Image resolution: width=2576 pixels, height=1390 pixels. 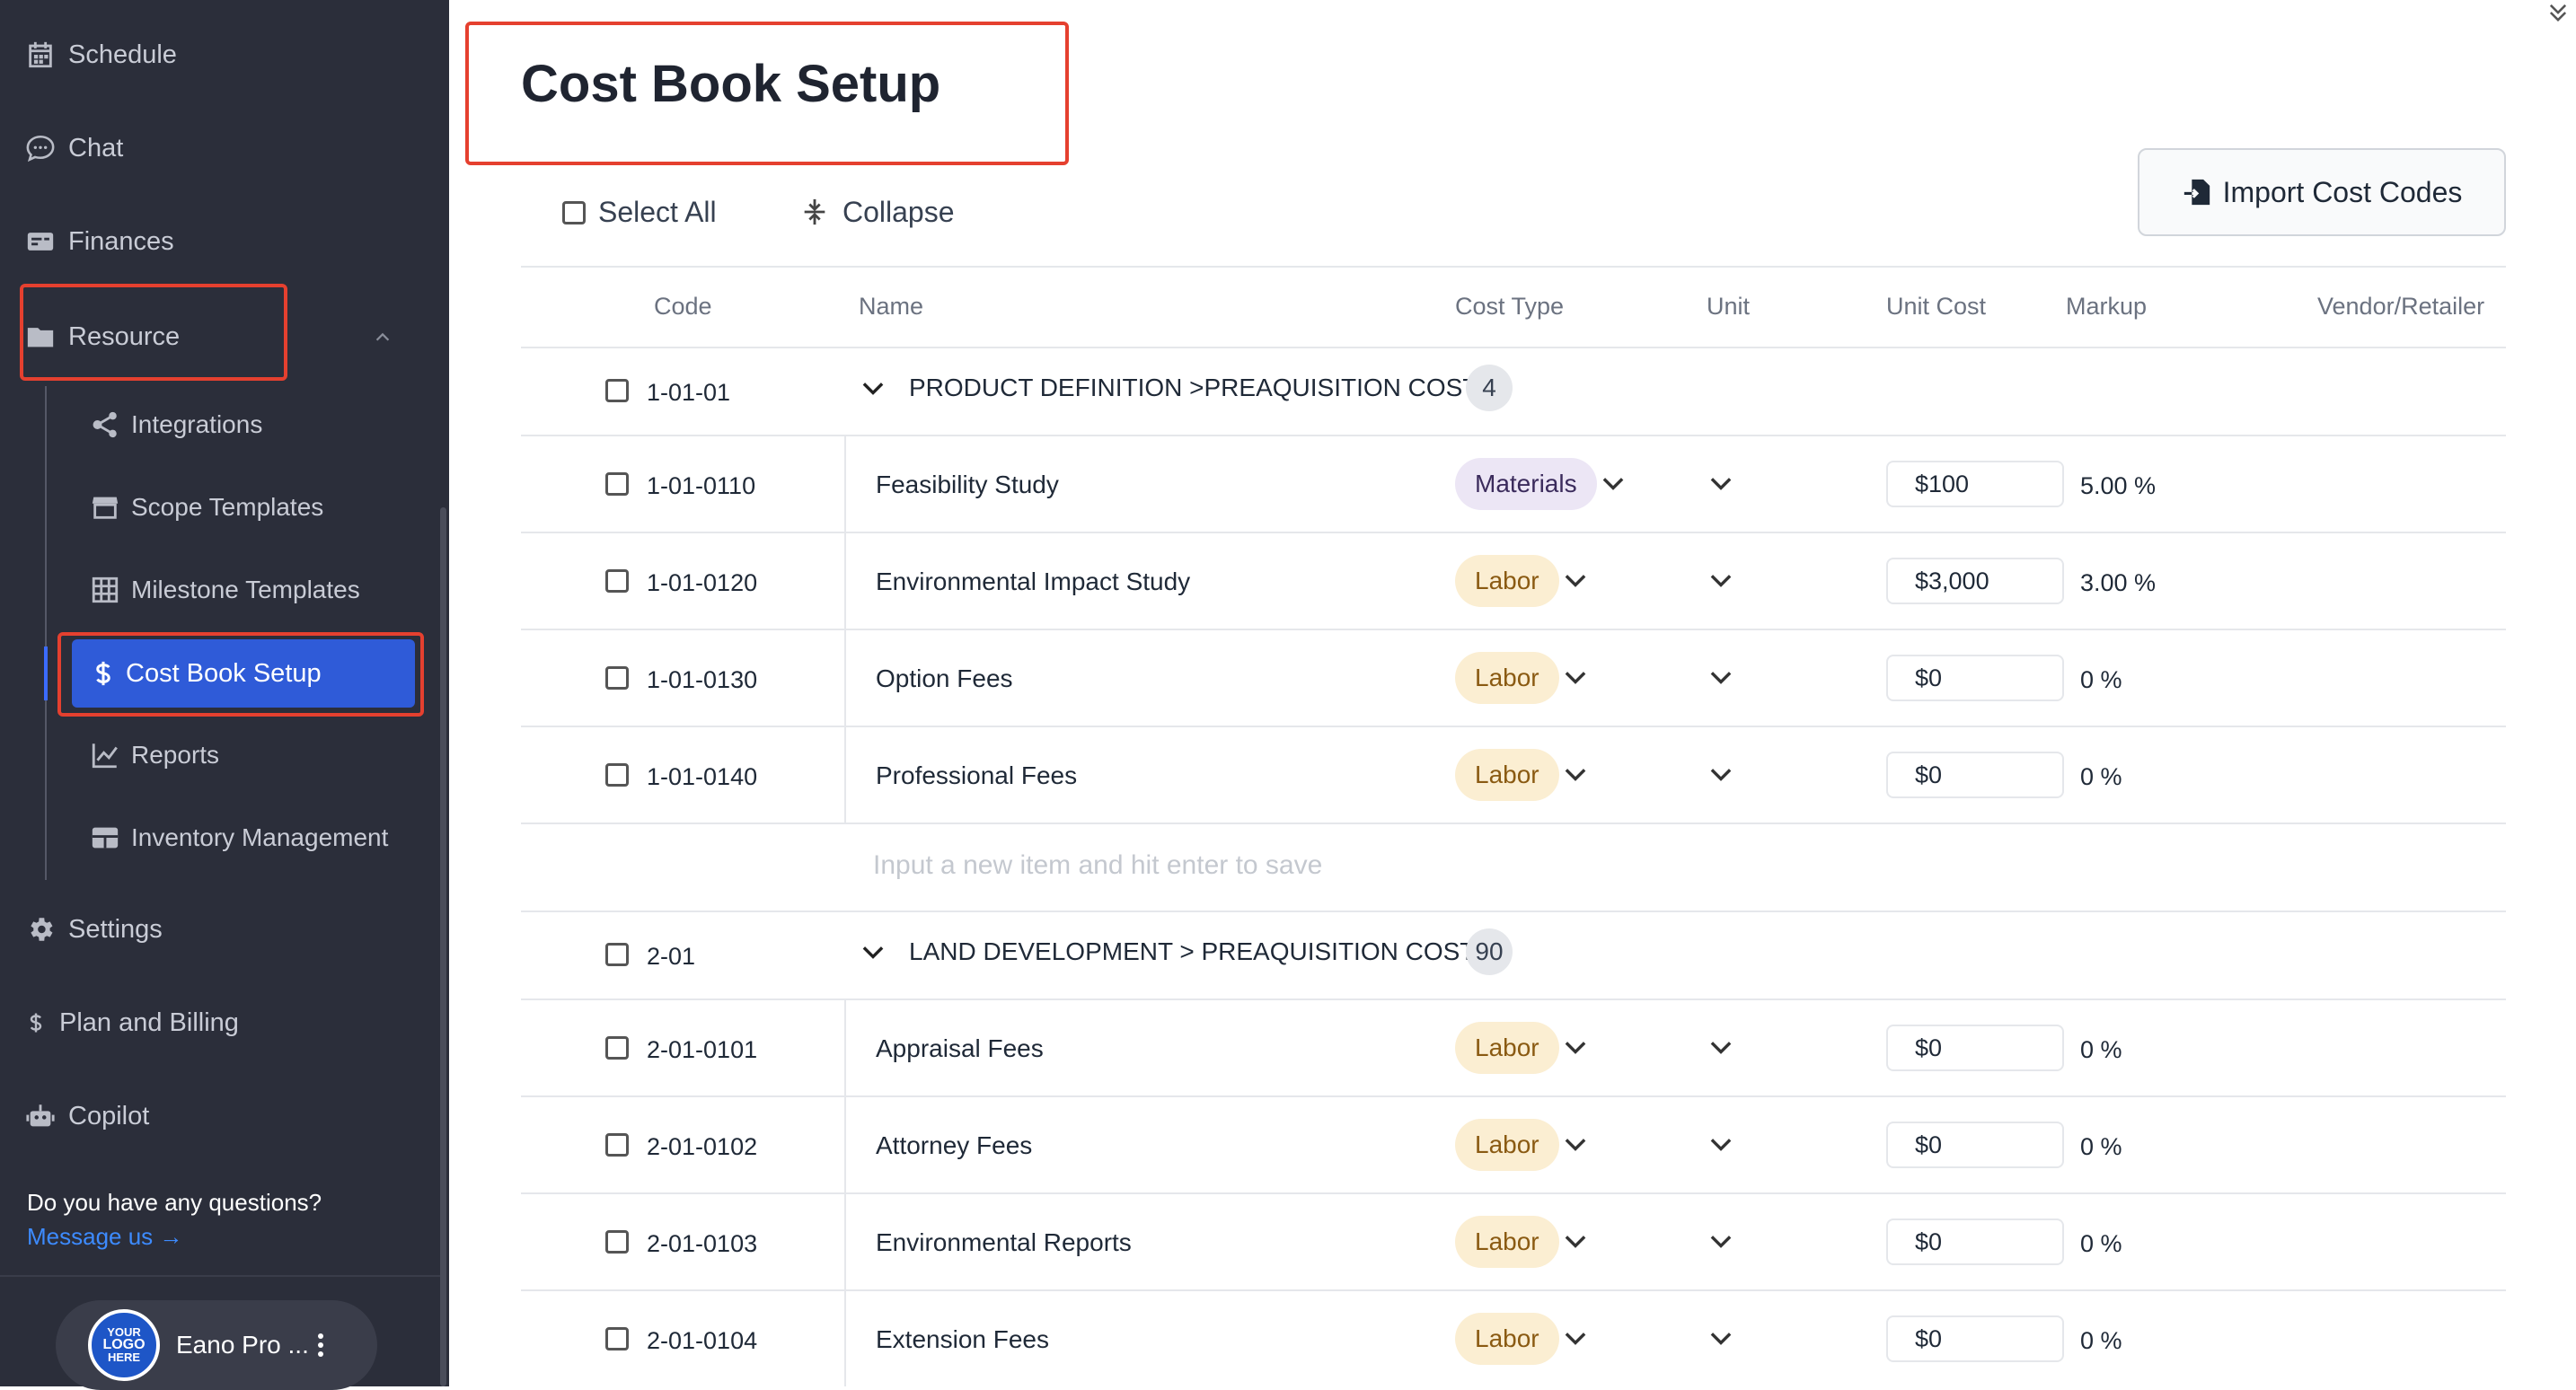 What do you see at coordinates (197, 424) in the screenshot?
I see `sidebar-item-label: Integrations` at bounding box center [197, 424].